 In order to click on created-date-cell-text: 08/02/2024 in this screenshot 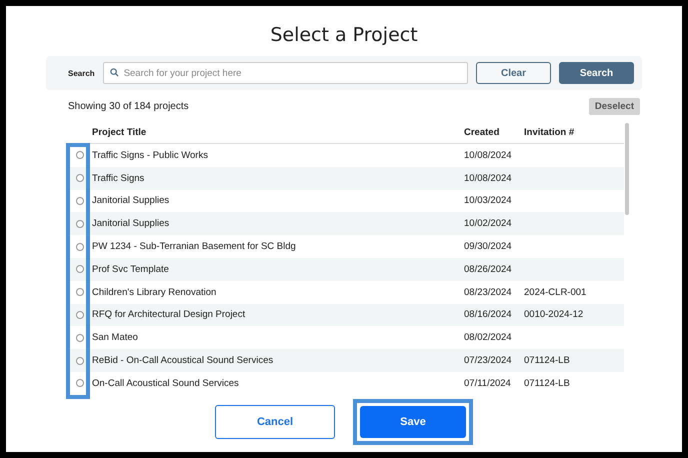, I will do `click(488, 338)`.